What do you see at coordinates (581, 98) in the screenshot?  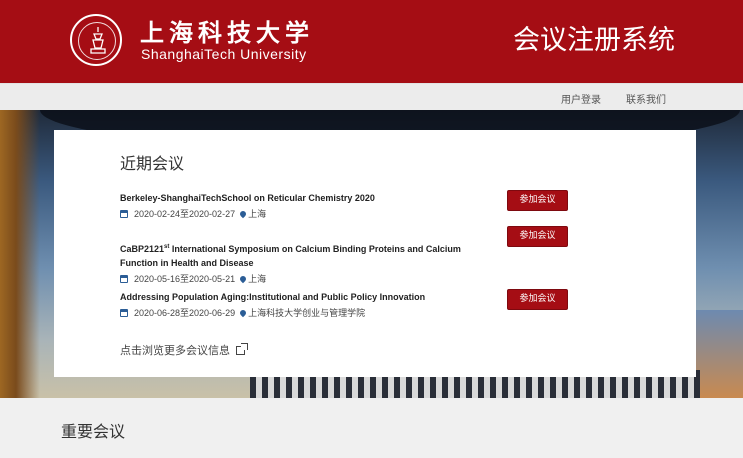 I see `login-link: 用户登录` at bounding box center [581, 98].